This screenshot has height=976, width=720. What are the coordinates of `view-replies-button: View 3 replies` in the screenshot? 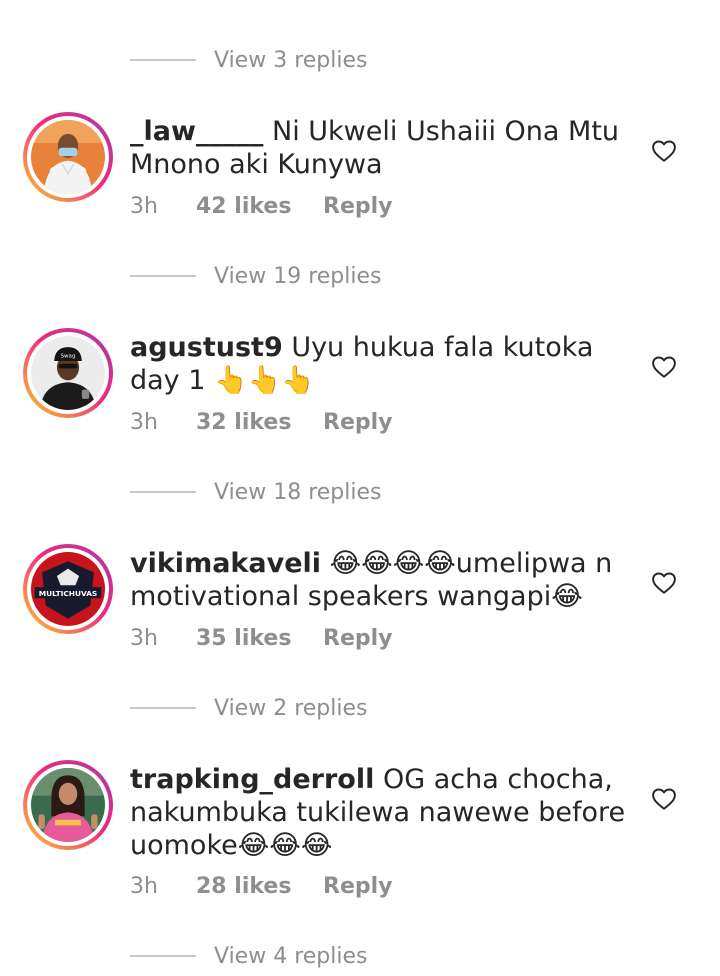 It's located at (248, 60).